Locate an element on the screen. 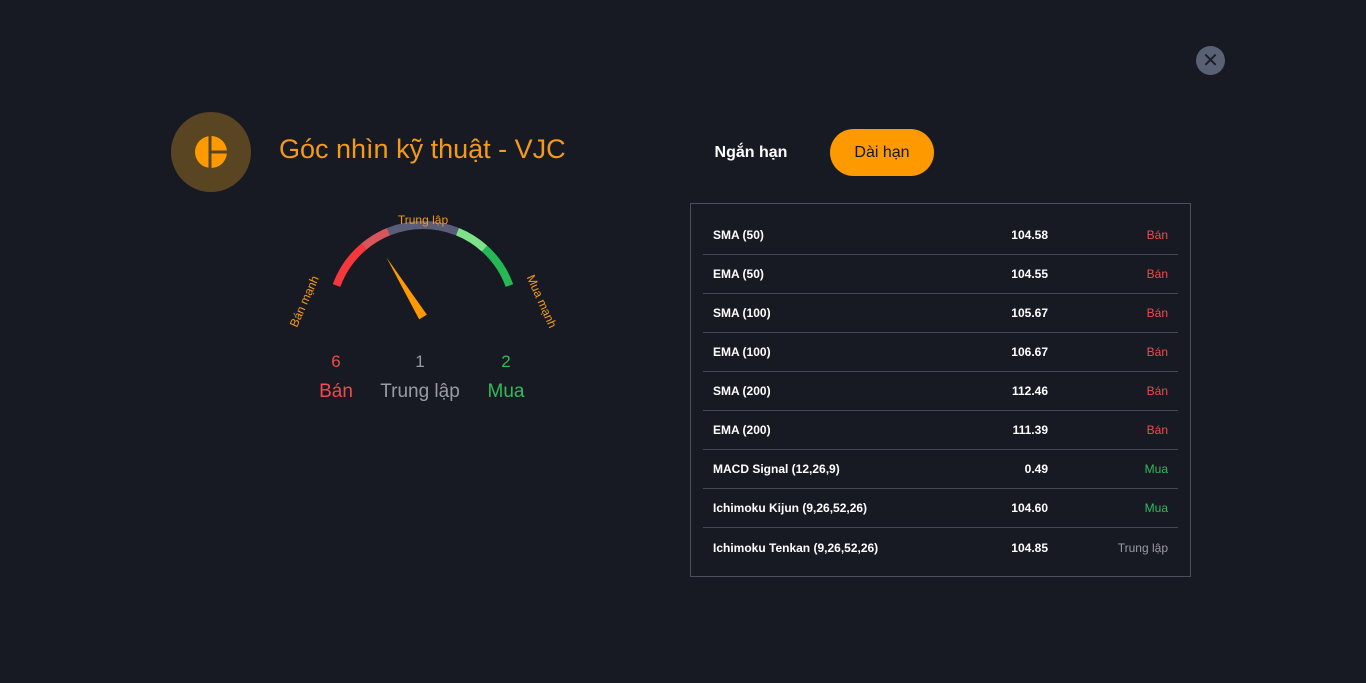  gauge-segment-buy is located at coordinates (471, 239).